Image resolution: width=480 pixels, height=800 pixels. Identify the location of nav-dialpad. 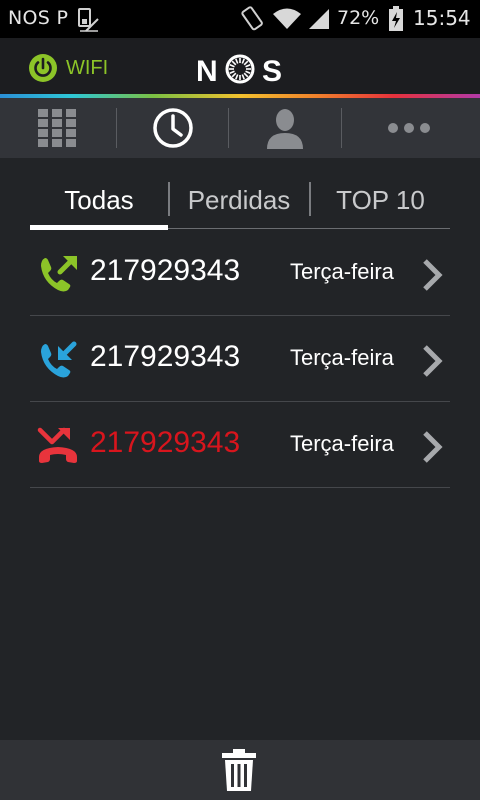
(57, 128).